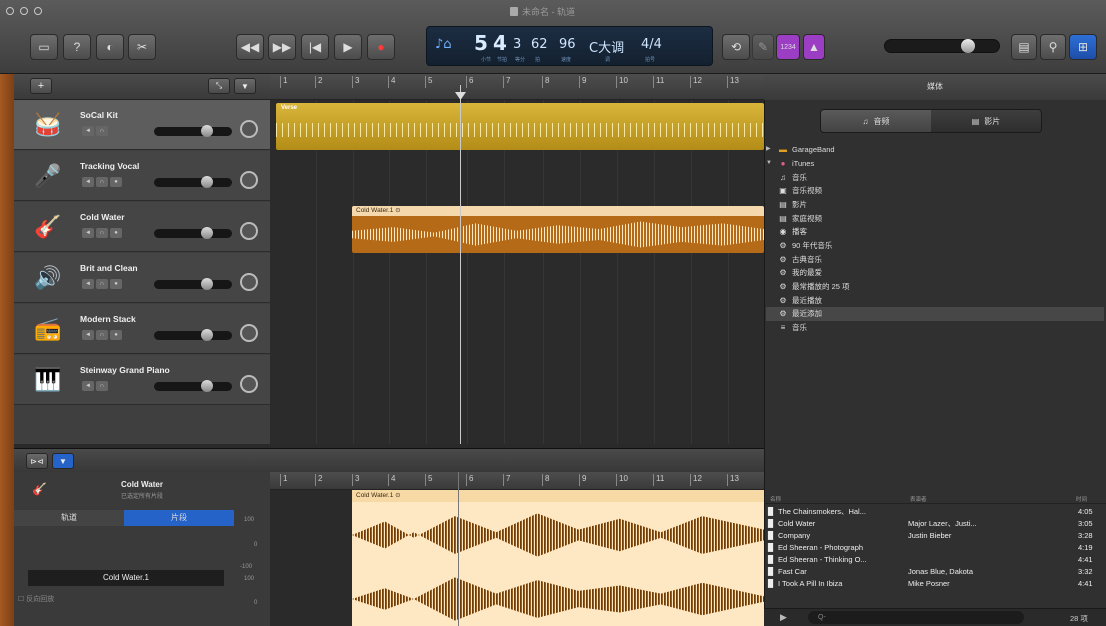  Describe the element at coordinates (558, 558) in the screenshot. I see `editor-region: Cold Water.1 ⊙` at that location.